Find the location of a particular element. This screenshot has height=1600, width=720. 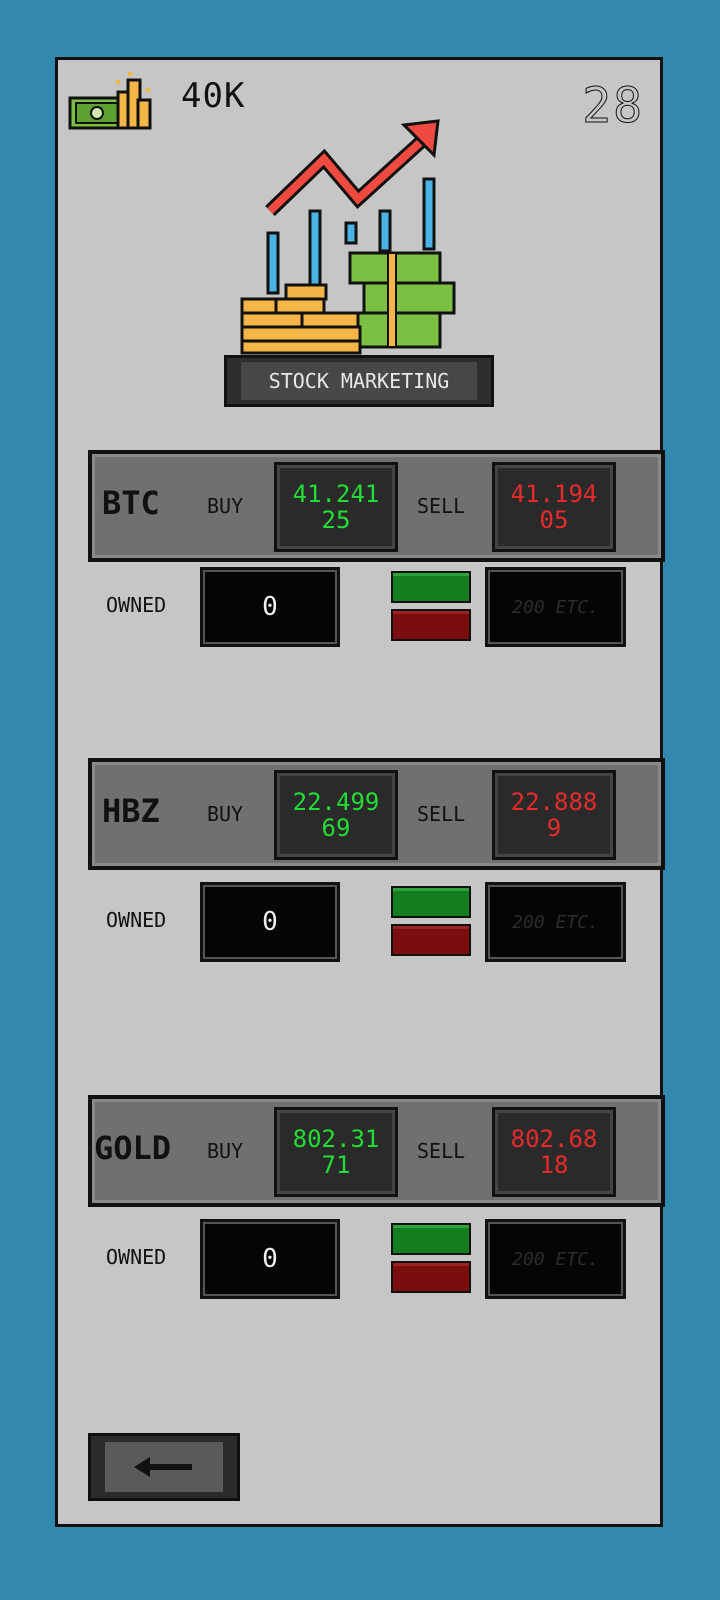

owned-value-hbz: 0 is located at coordinates (270, 922).